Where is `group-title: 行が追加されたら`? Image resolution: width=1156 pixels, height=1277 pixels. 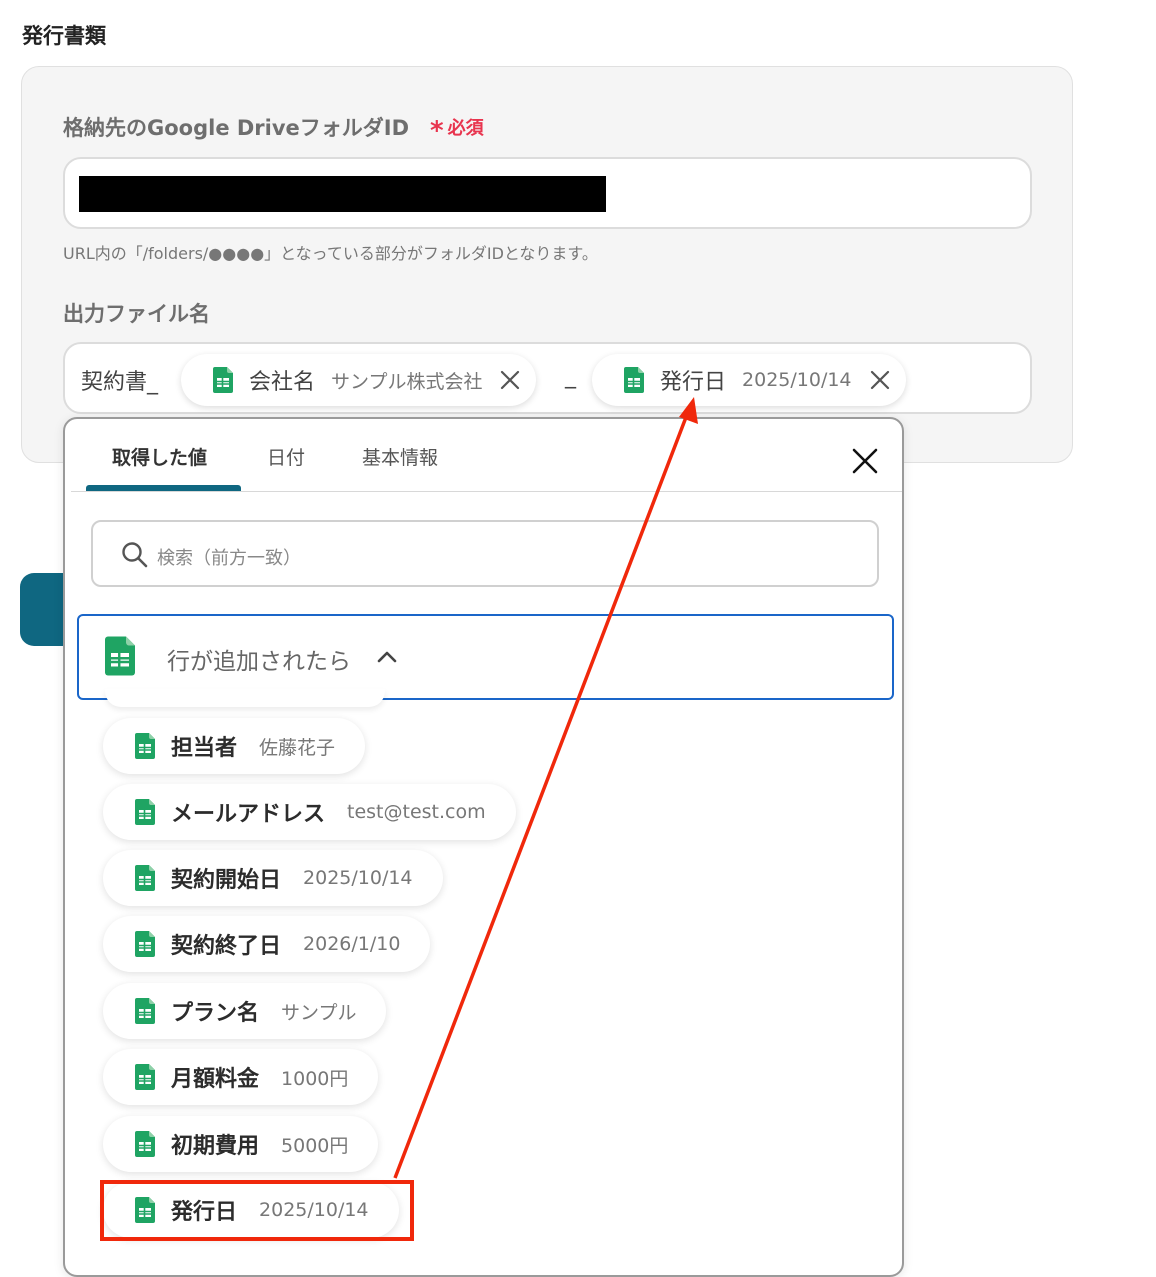
group-title: 行が追加されたら is located at coordinates (259, 662).